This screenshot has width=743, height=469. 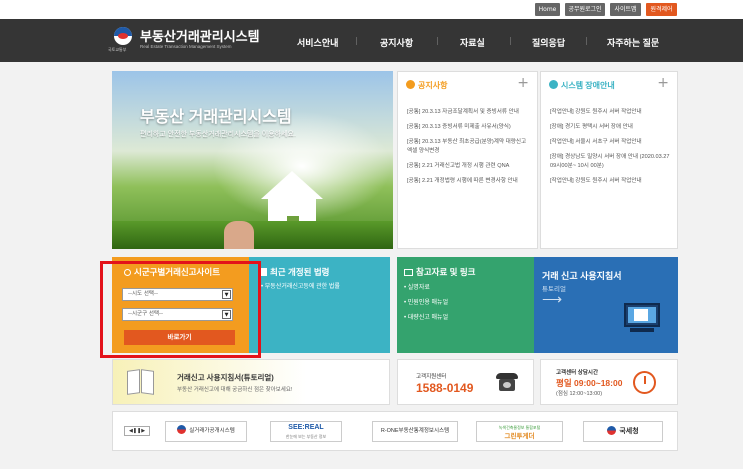 I want to click on reference-item: • 실명자료, so click(x=417, y=286).